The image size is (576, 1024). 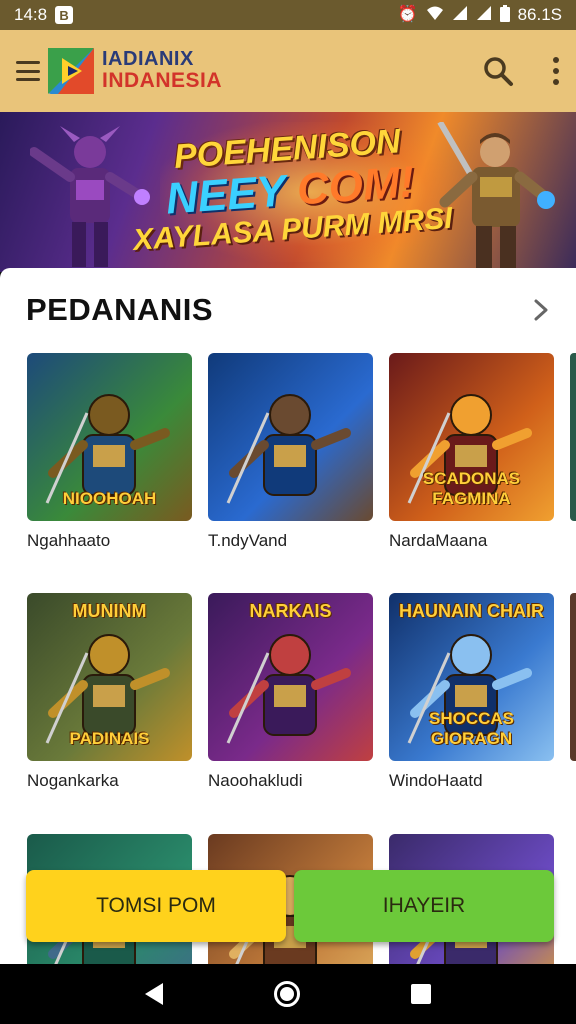 I want to click on secondary-cta-button: IHAYEIR, so click(x=424, y=906).